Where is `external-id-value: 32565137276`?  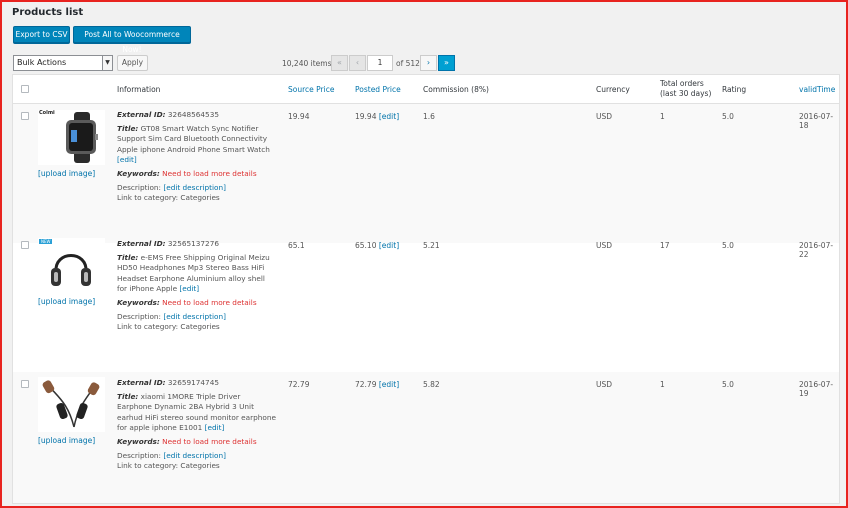
external-id-value: 32565137276 is located at coordinates (193, 243).